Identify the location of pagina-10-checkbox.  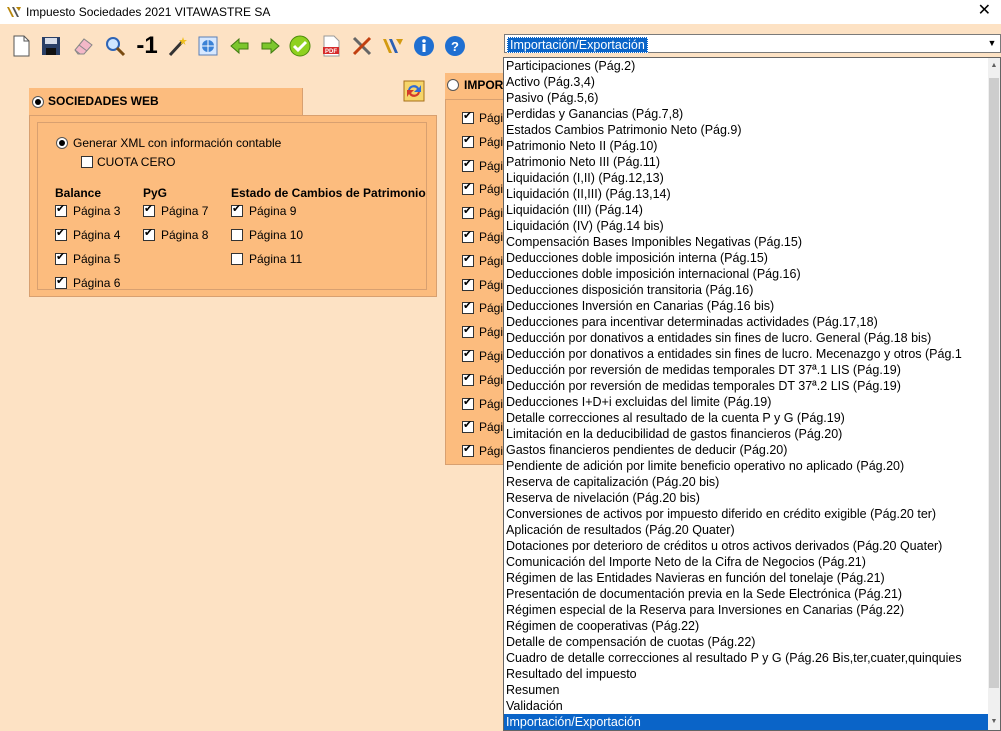
(237, 235).